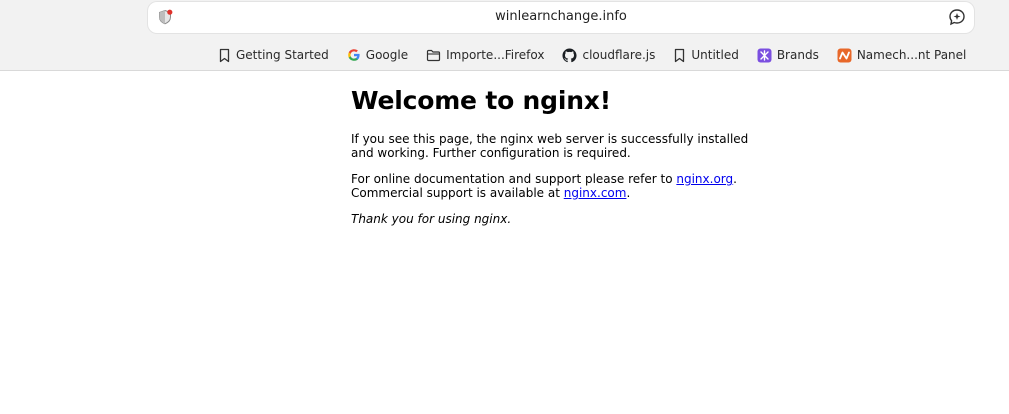  What do you see at coordinates (619, 55) in the screenshot?
I see `bookmark-label: cloudflare.js` at bounding box center [619, 55].